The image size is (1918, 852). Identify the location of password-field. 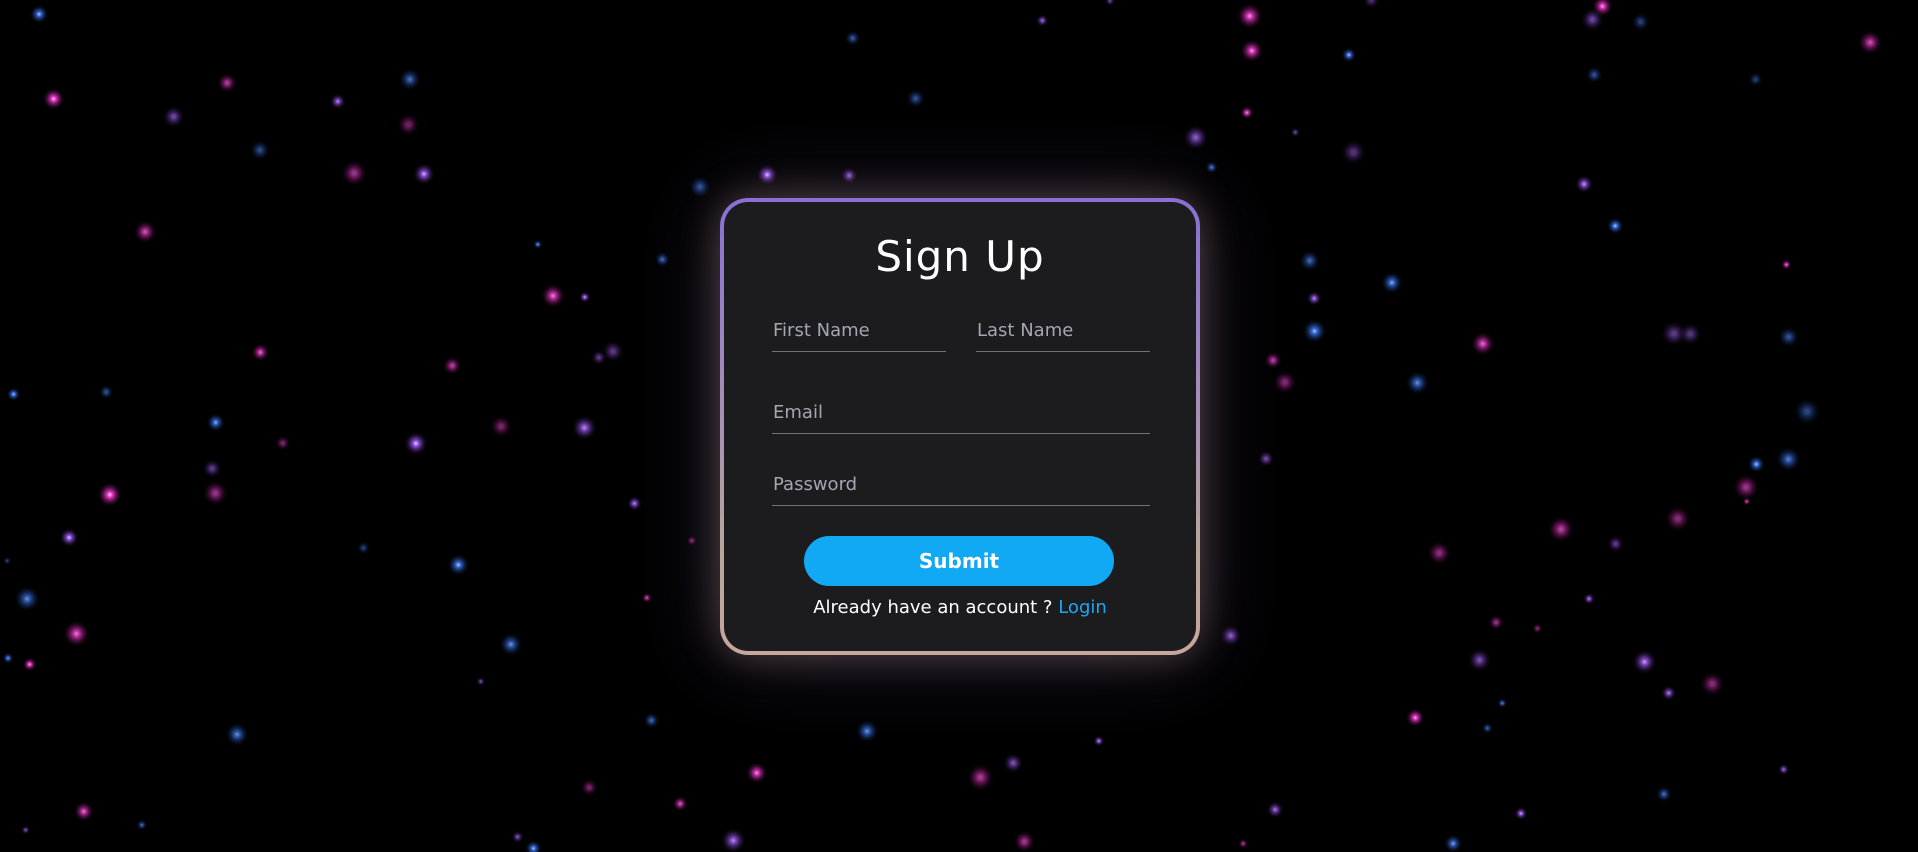
(961, 485).